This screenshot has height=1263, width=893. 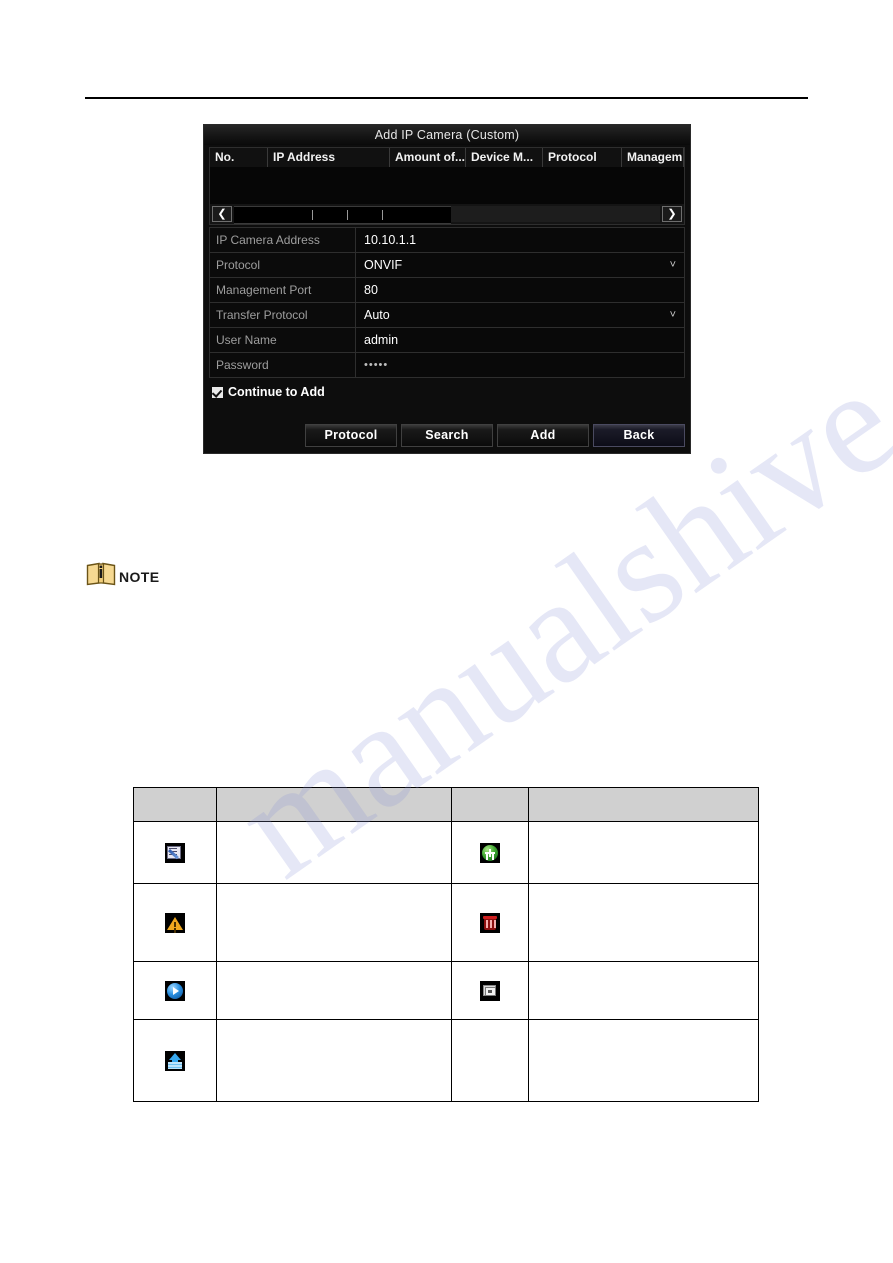 I want to click on label-password: Password, so click(x=283, y=365).